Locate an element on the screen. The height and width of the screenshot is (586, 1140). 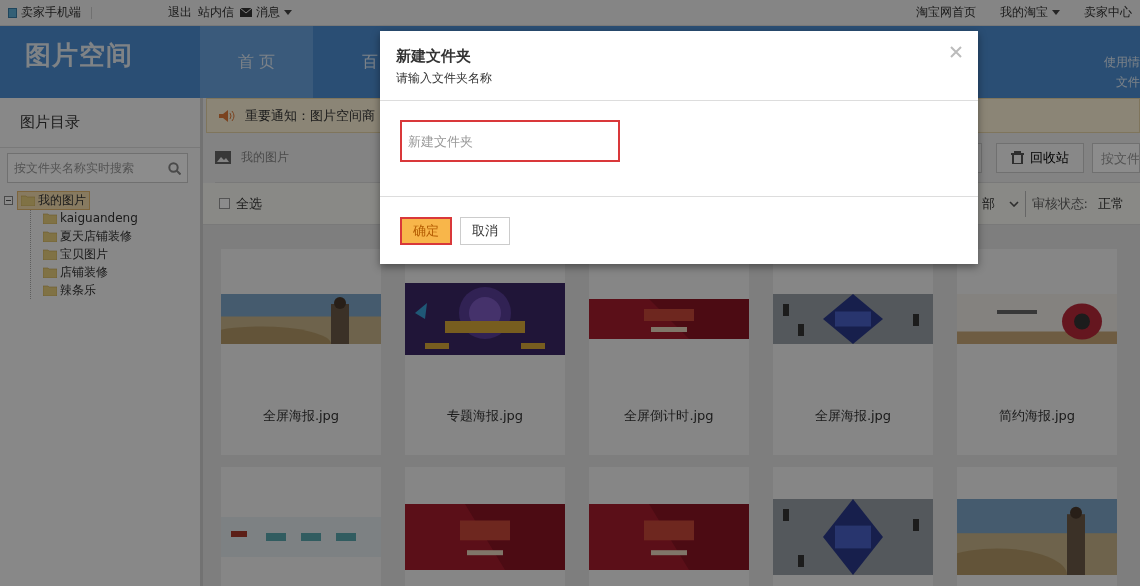
folder-item: 店铺装修 is located at coordinates (75, 272).